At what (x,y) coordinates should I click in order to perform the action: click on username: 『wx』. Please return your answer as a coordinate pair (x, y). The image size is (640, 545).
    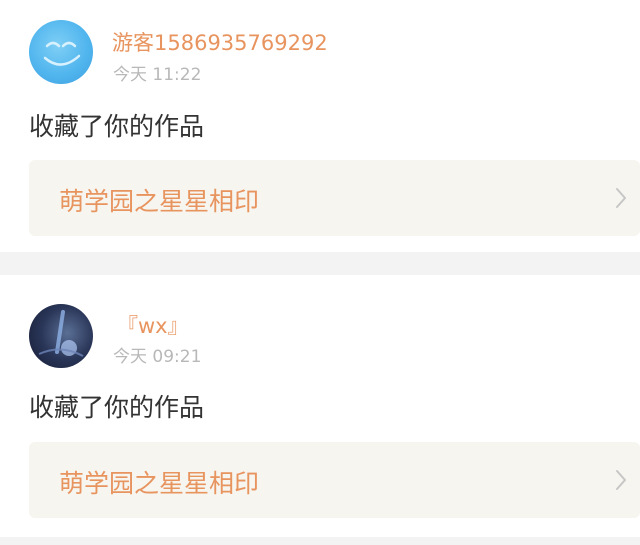
    Looking at the image, I should click on (153, 325).